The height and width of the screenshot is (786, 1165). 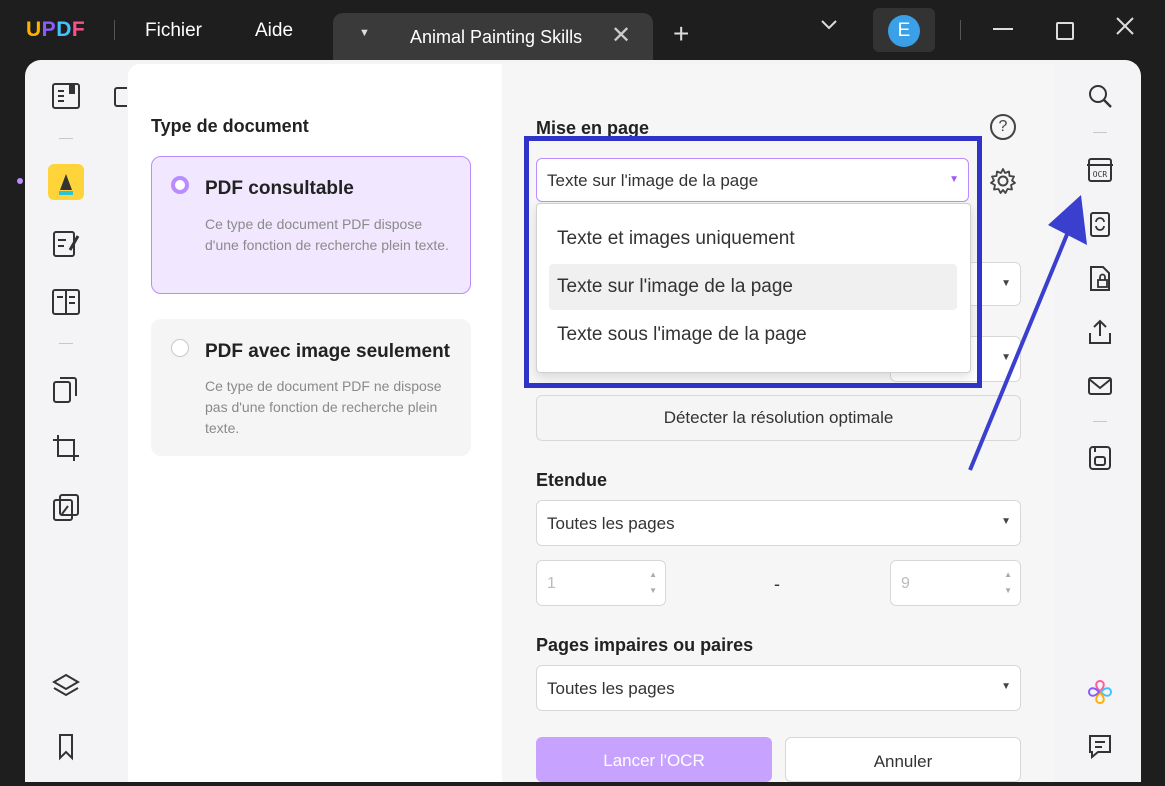 What do you see at coordinates (621, 35) in the screenshot?
I see `close-tab-icon: ✕` at bounding box center [621, 35].